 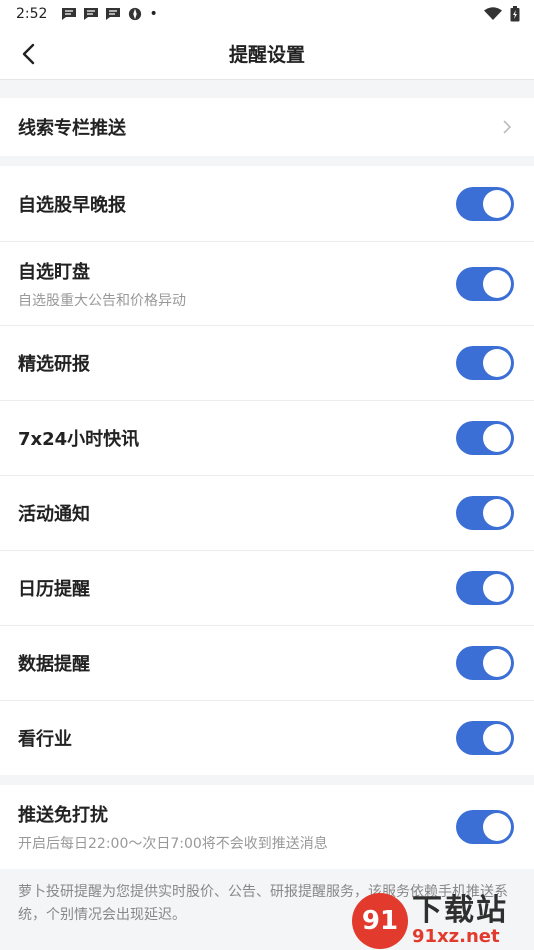 What do you see at coordinates (460, 910) in the screenshot?
I see `watermark-site-name: 下载站` at bounding box center [460, 910].